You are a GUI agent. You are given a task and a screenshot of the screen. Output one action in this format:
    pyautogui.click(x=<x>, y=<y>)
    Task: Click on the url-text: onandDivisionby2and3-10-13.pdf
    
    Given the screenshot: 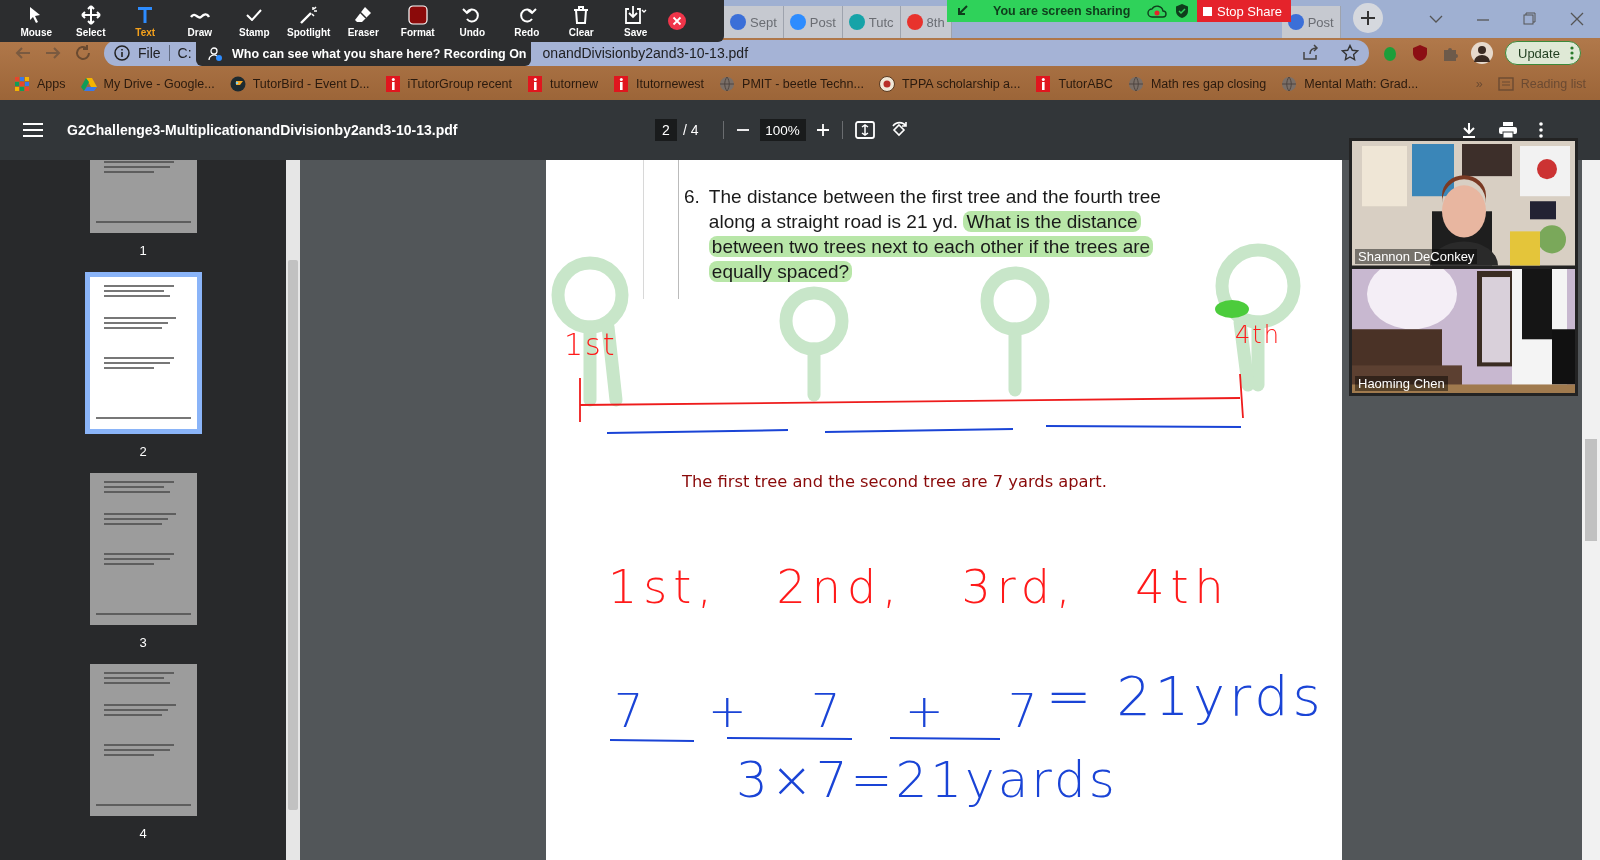 What is the action you would take?
    pyautogui.click(x=645, y=53)
    